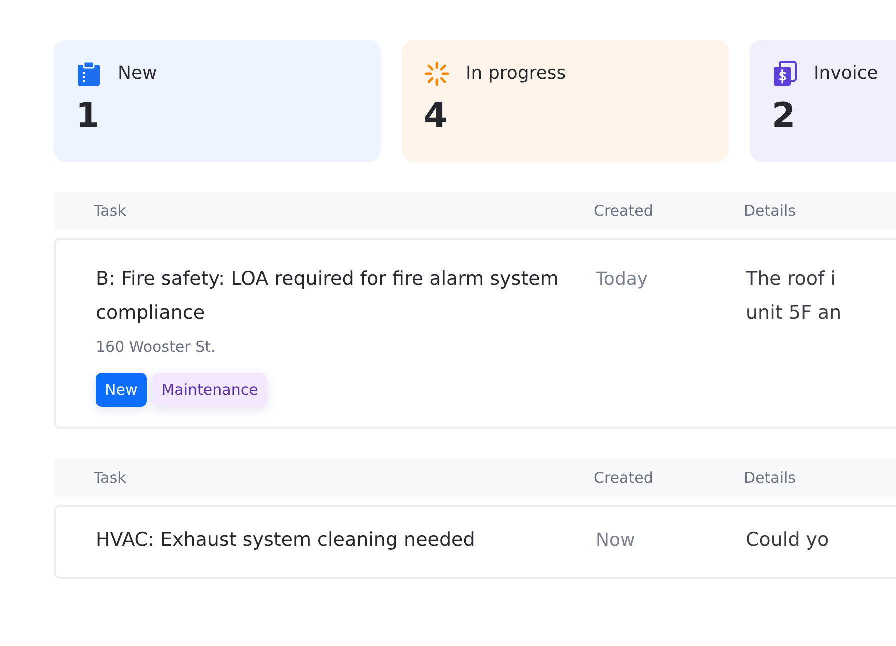  What do you see at coordinates (286, 540) in the screenshot?
I see `task-title: HVAC: Exhaust system cleaning needed` at bounding box center [286, 540].